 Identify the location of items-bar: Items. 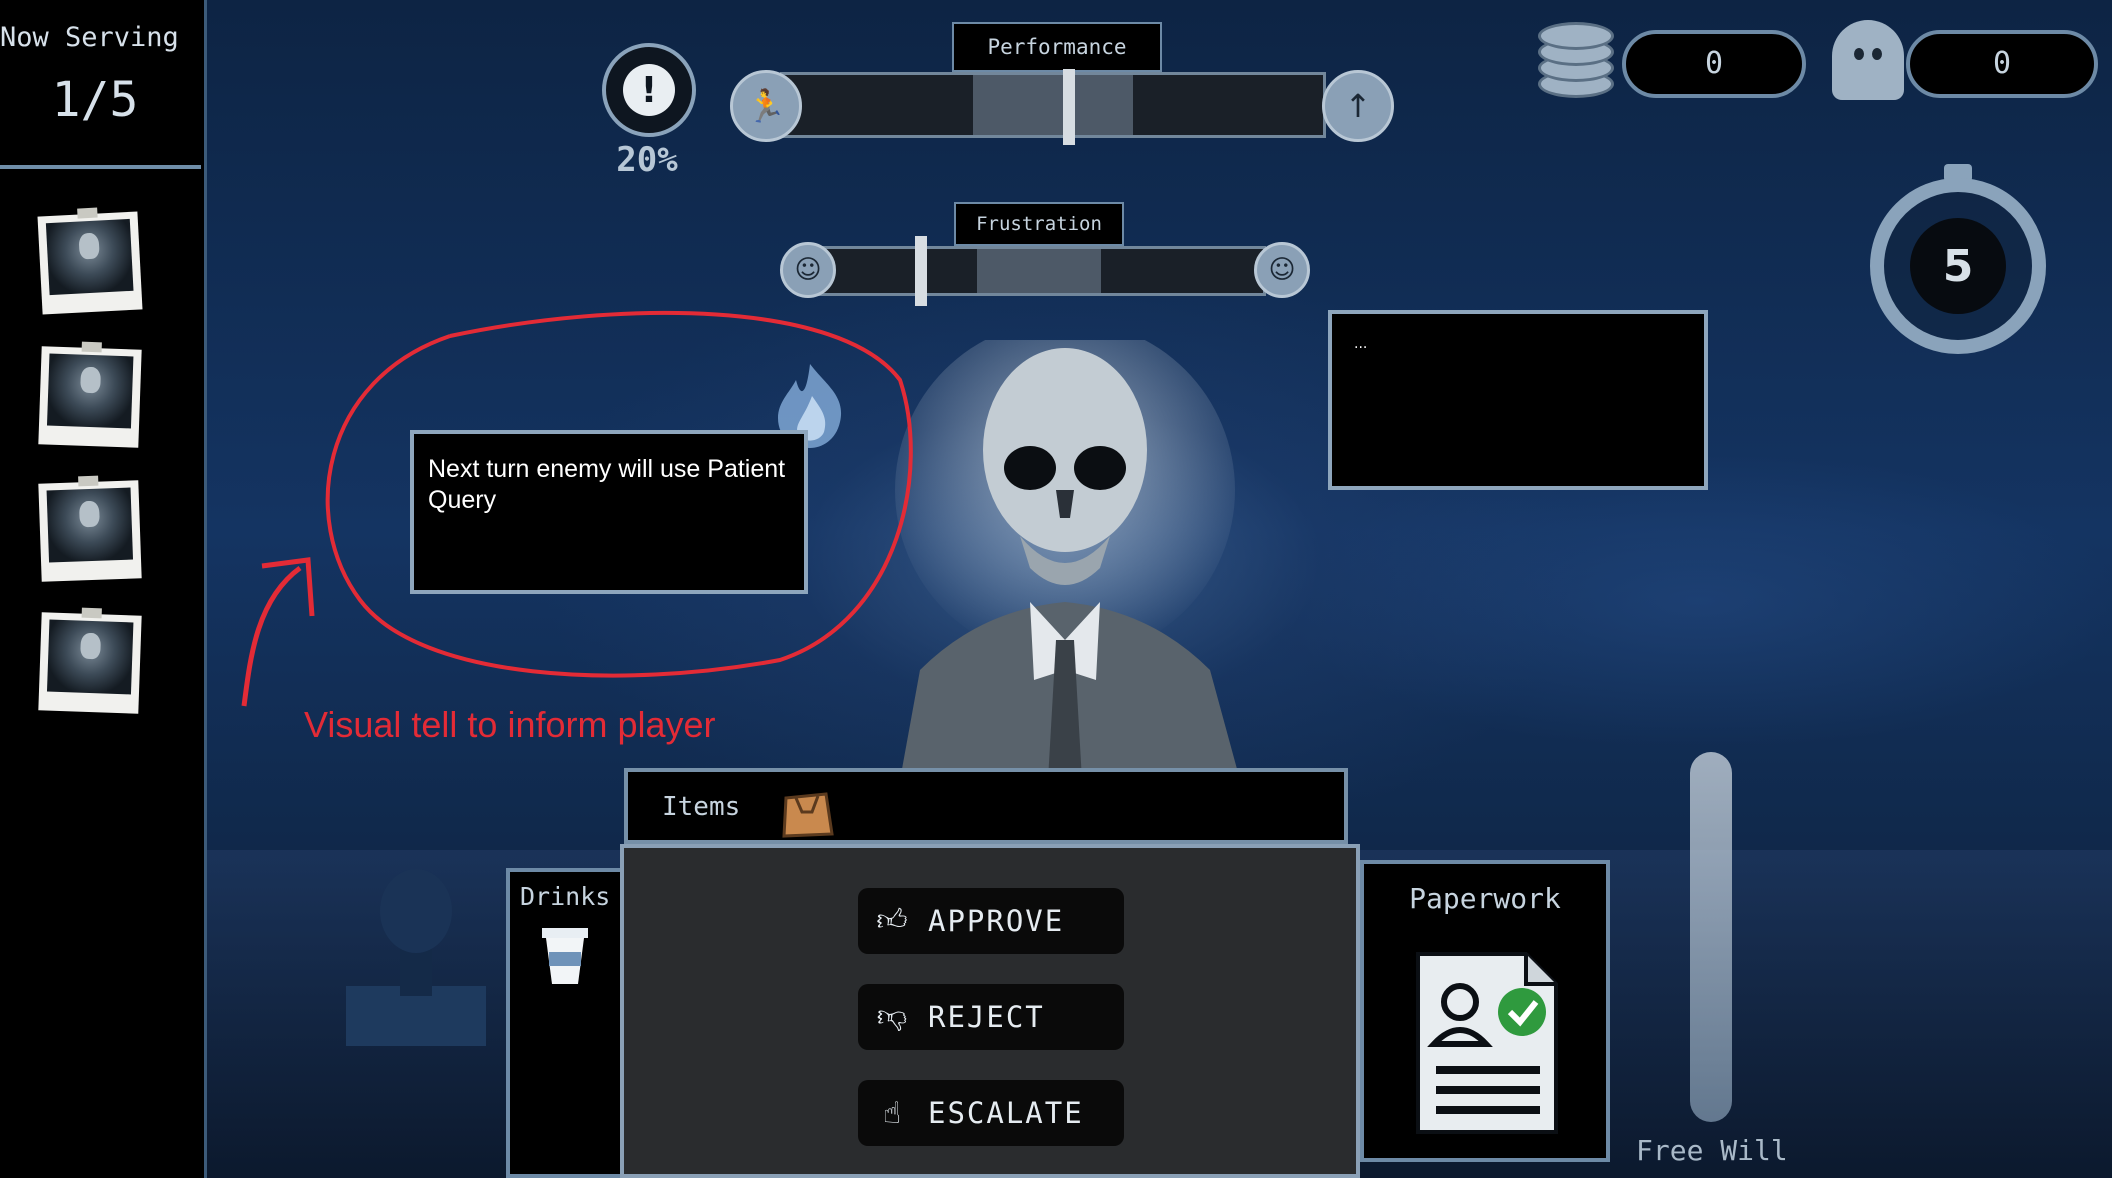
(986, 806).